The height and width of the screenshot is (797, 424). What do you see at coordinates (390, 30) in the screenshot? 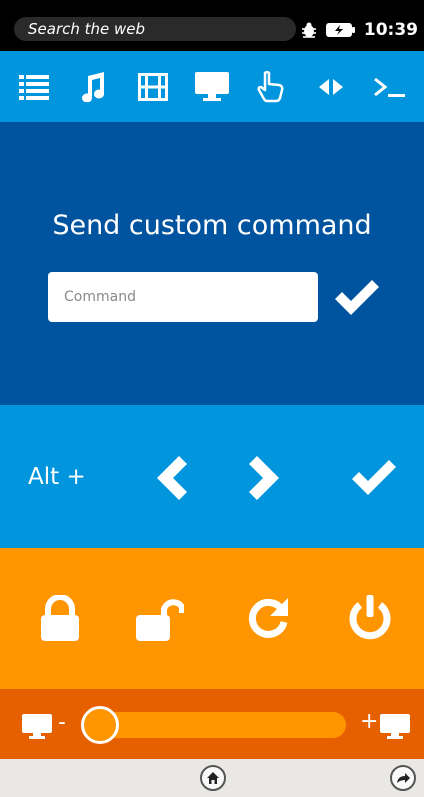
I see `clock: 10:39` at bounding box center [390, 30].